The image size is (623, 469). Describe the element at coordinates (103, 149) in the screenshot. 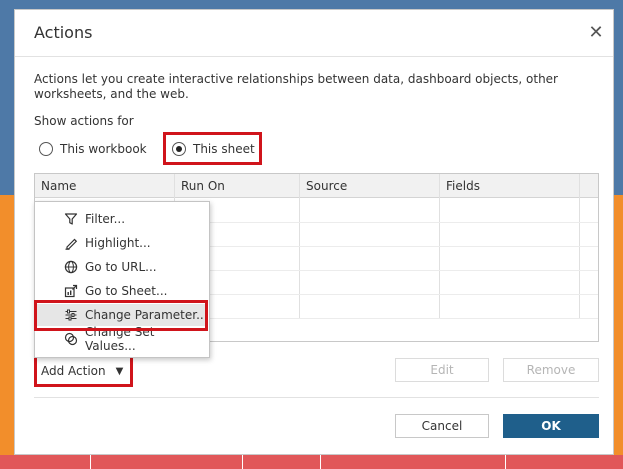

I see `radio-label: This workbook` at that location.